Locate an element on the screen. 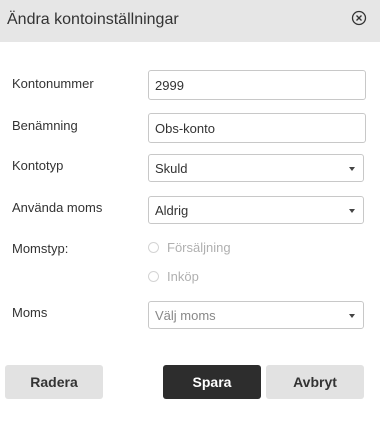  dialog-title: Ändra kontoinställningar is located at coordinates (93, 19).